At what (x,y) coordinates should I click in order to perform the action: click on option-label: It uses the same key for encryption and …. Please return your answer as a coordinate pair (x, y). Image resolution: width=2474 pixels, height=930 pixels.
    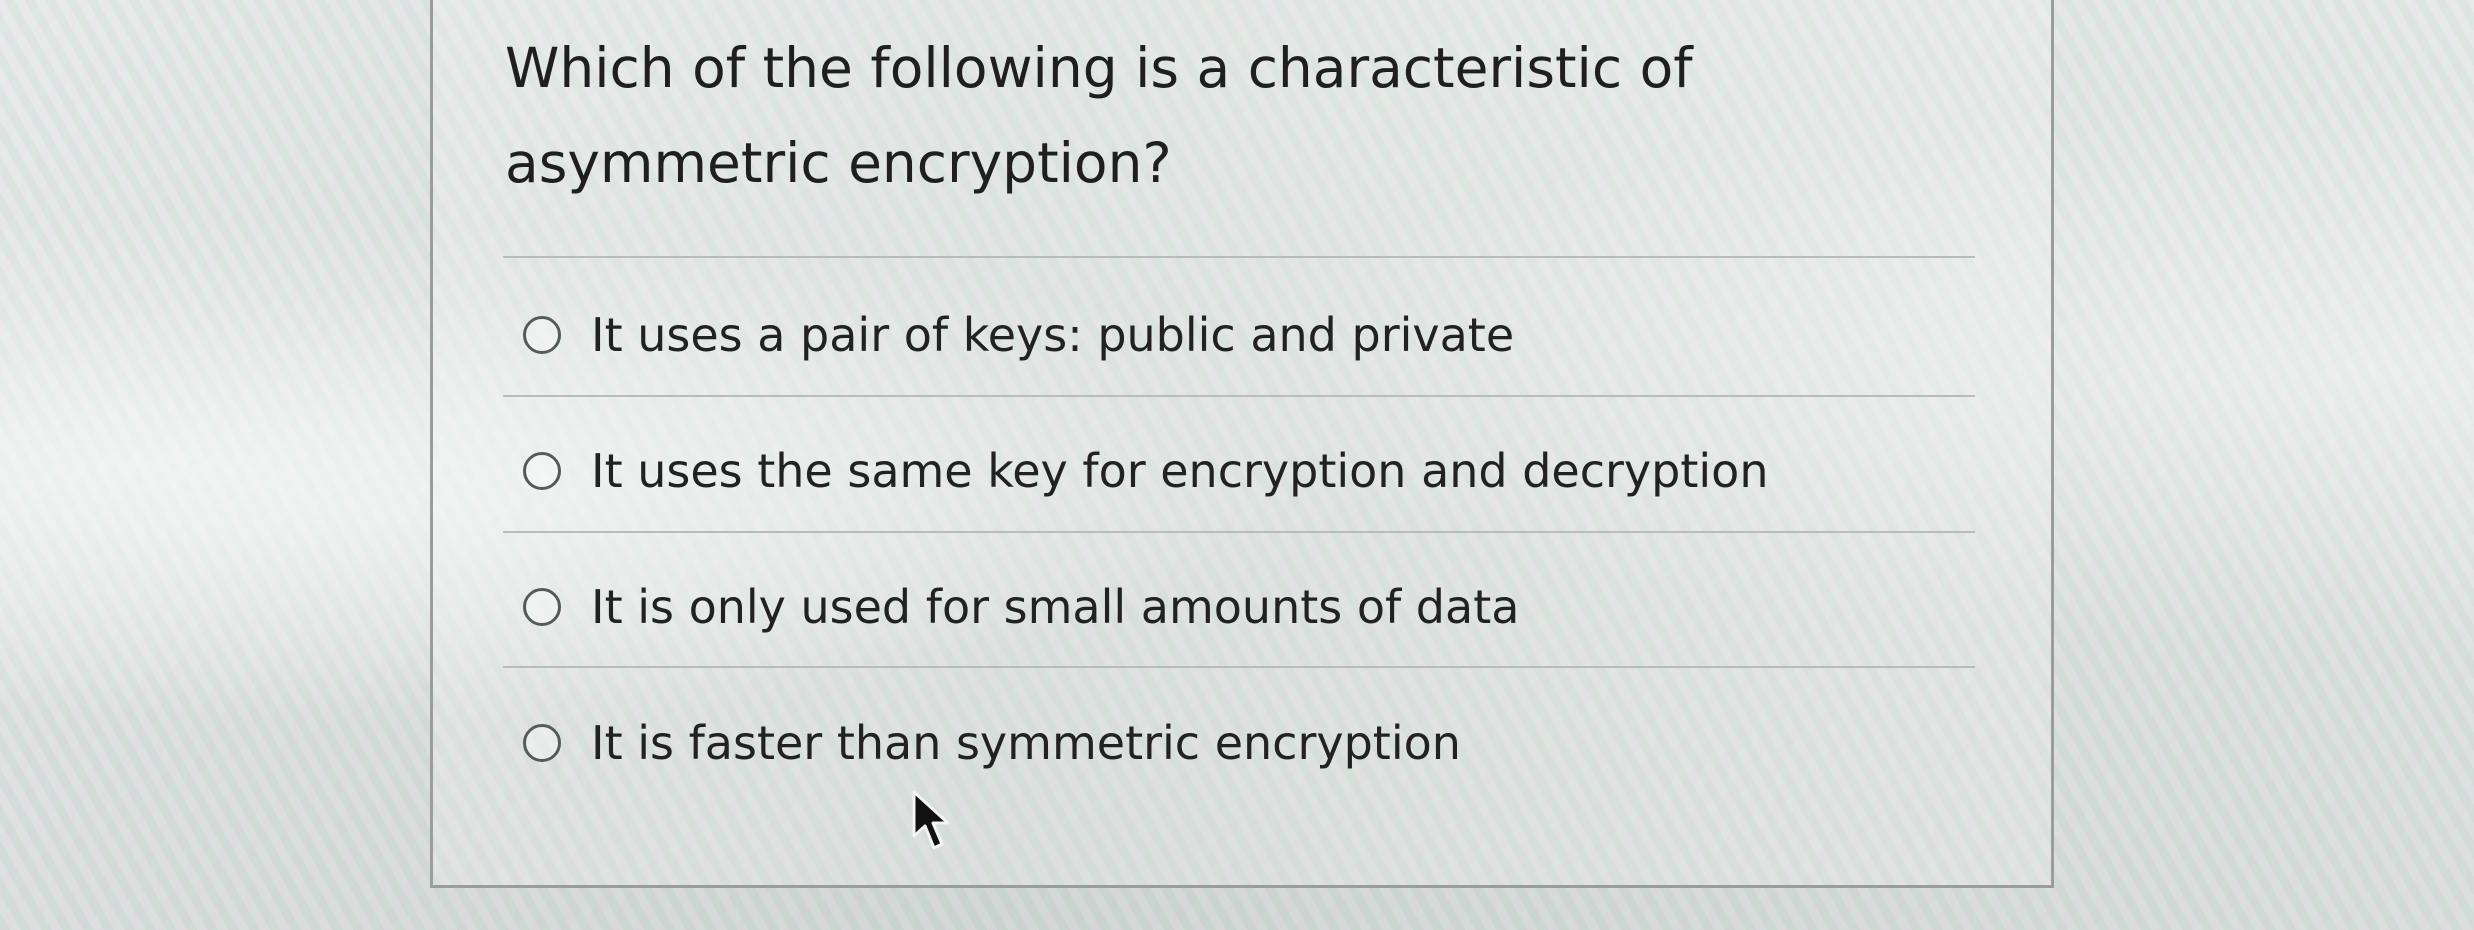
    Looking at the image, I should click on (1180, 471).